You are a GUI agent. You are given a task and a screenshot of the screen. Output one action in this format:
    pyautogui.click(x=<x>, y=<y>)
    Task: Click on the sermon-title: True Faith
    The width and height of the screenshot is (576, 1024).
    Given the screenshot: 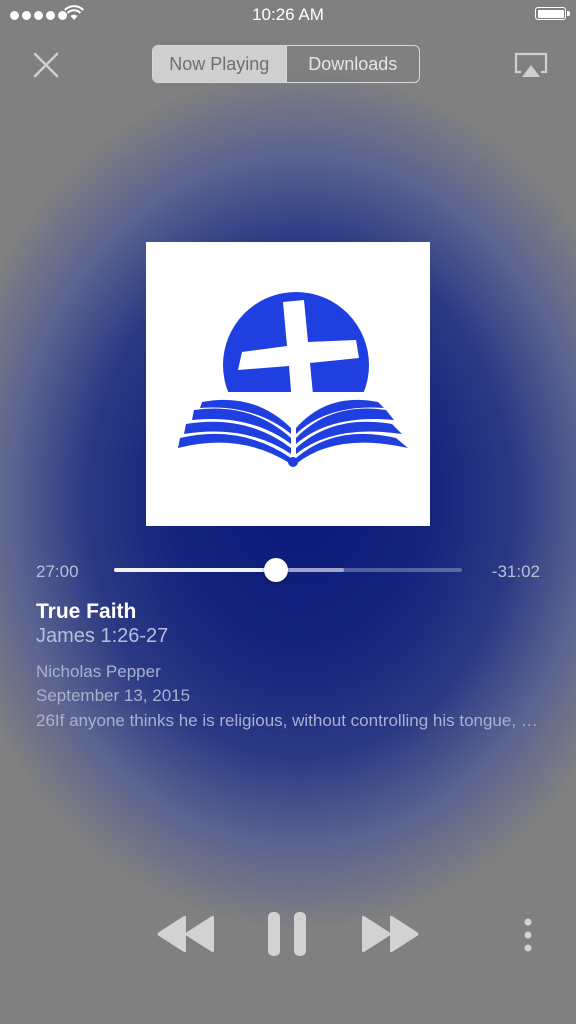 What is the action you would take?
    pyautogui.click(x=86, y=611)
    